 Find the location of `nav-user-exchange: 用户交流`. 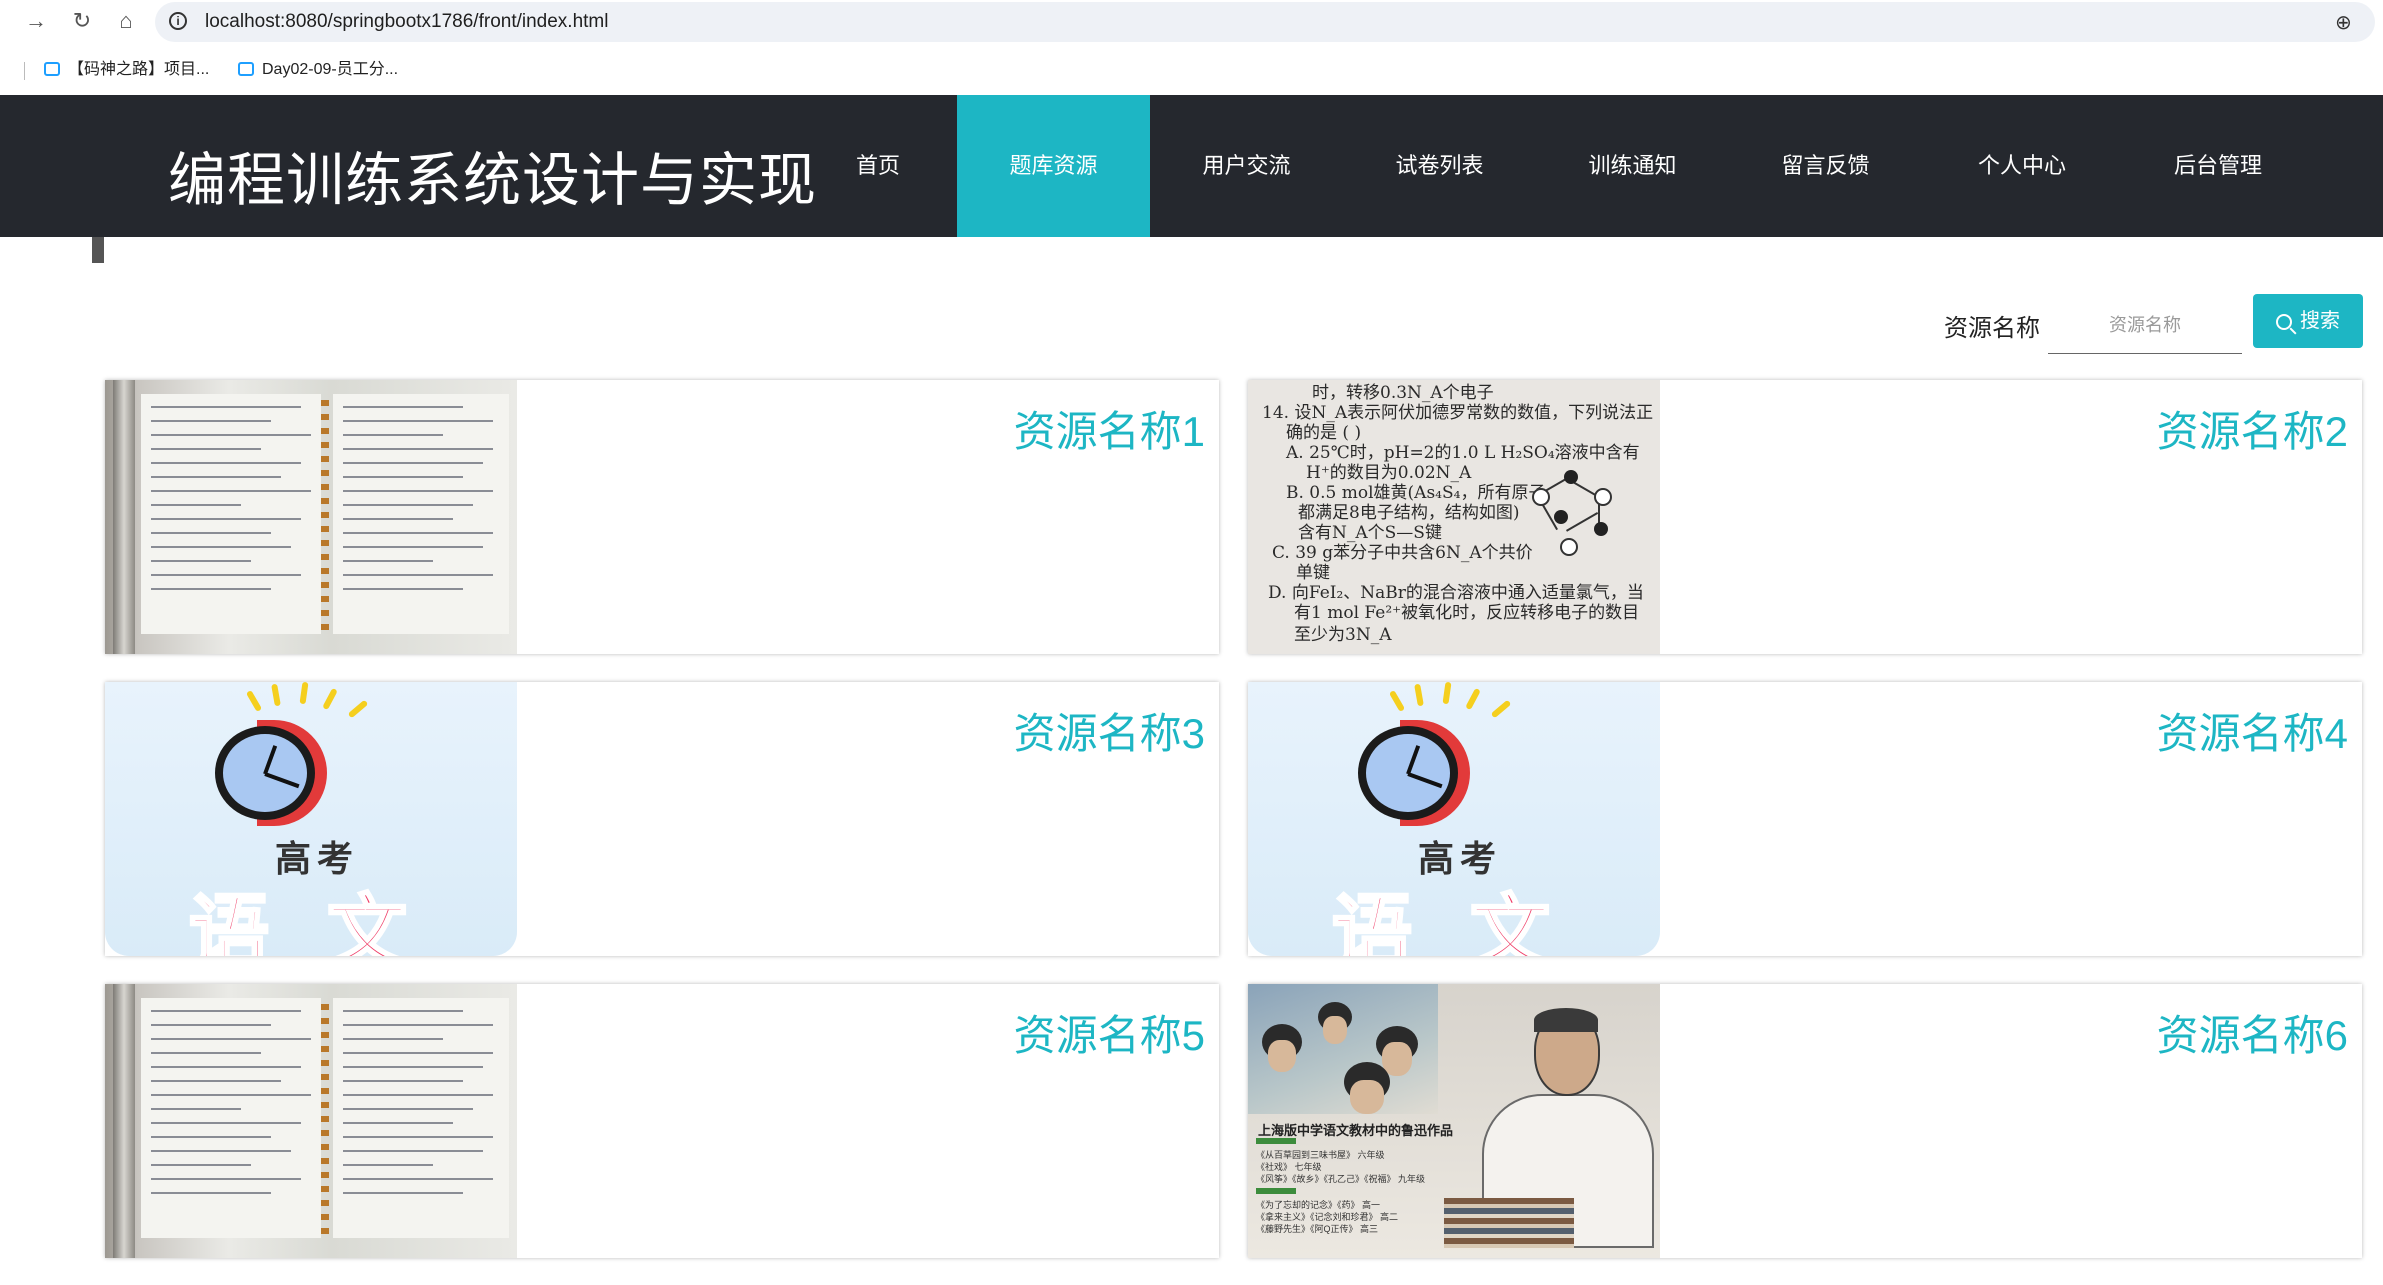

nav-user-exchange: 用户交流 is located at coordinates (1246, 166).